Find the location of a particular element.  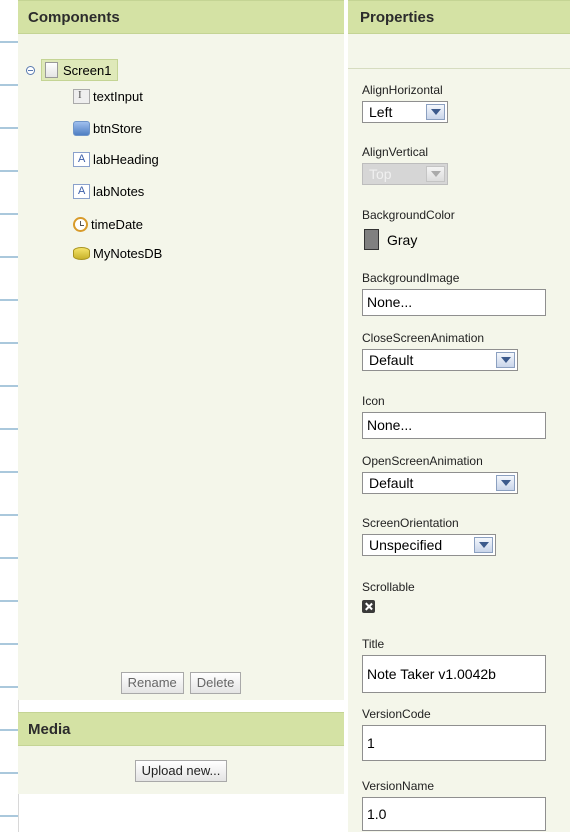

tree-item-label: labNotes is located at coordinates (119, 191).